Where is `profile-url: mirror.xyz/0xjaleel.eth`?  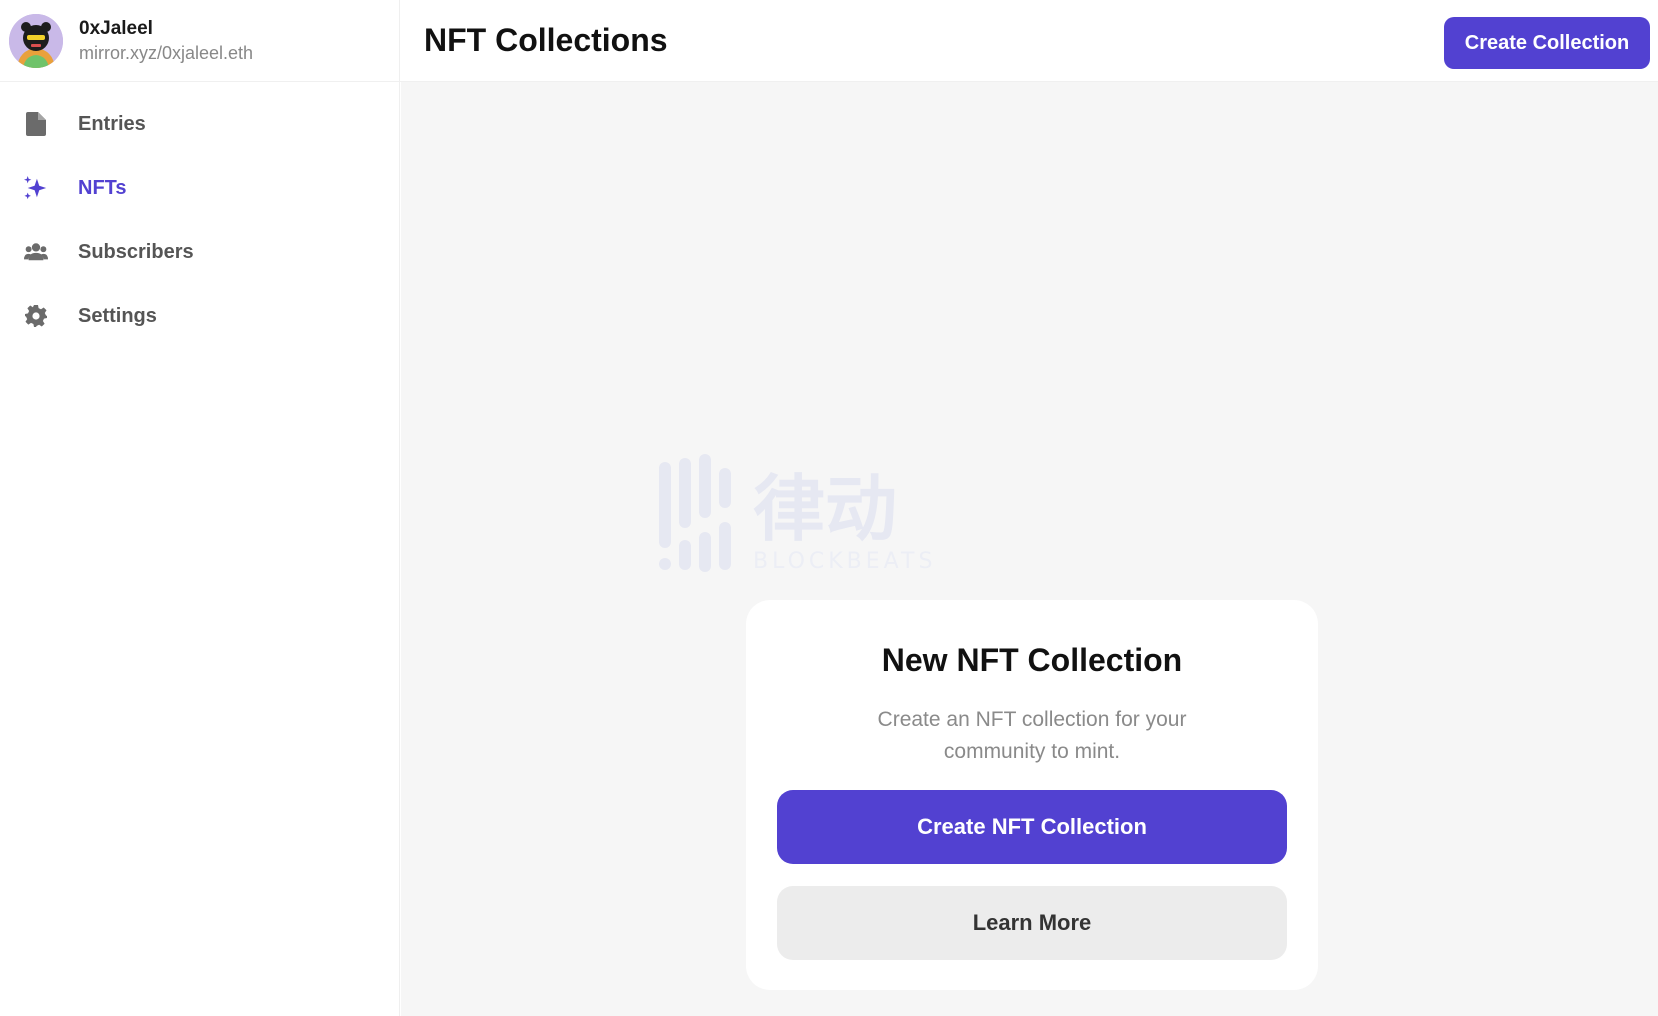 profile-url: mirror.xyz/0xjaleel.eth is located at coordinates (166, 53).